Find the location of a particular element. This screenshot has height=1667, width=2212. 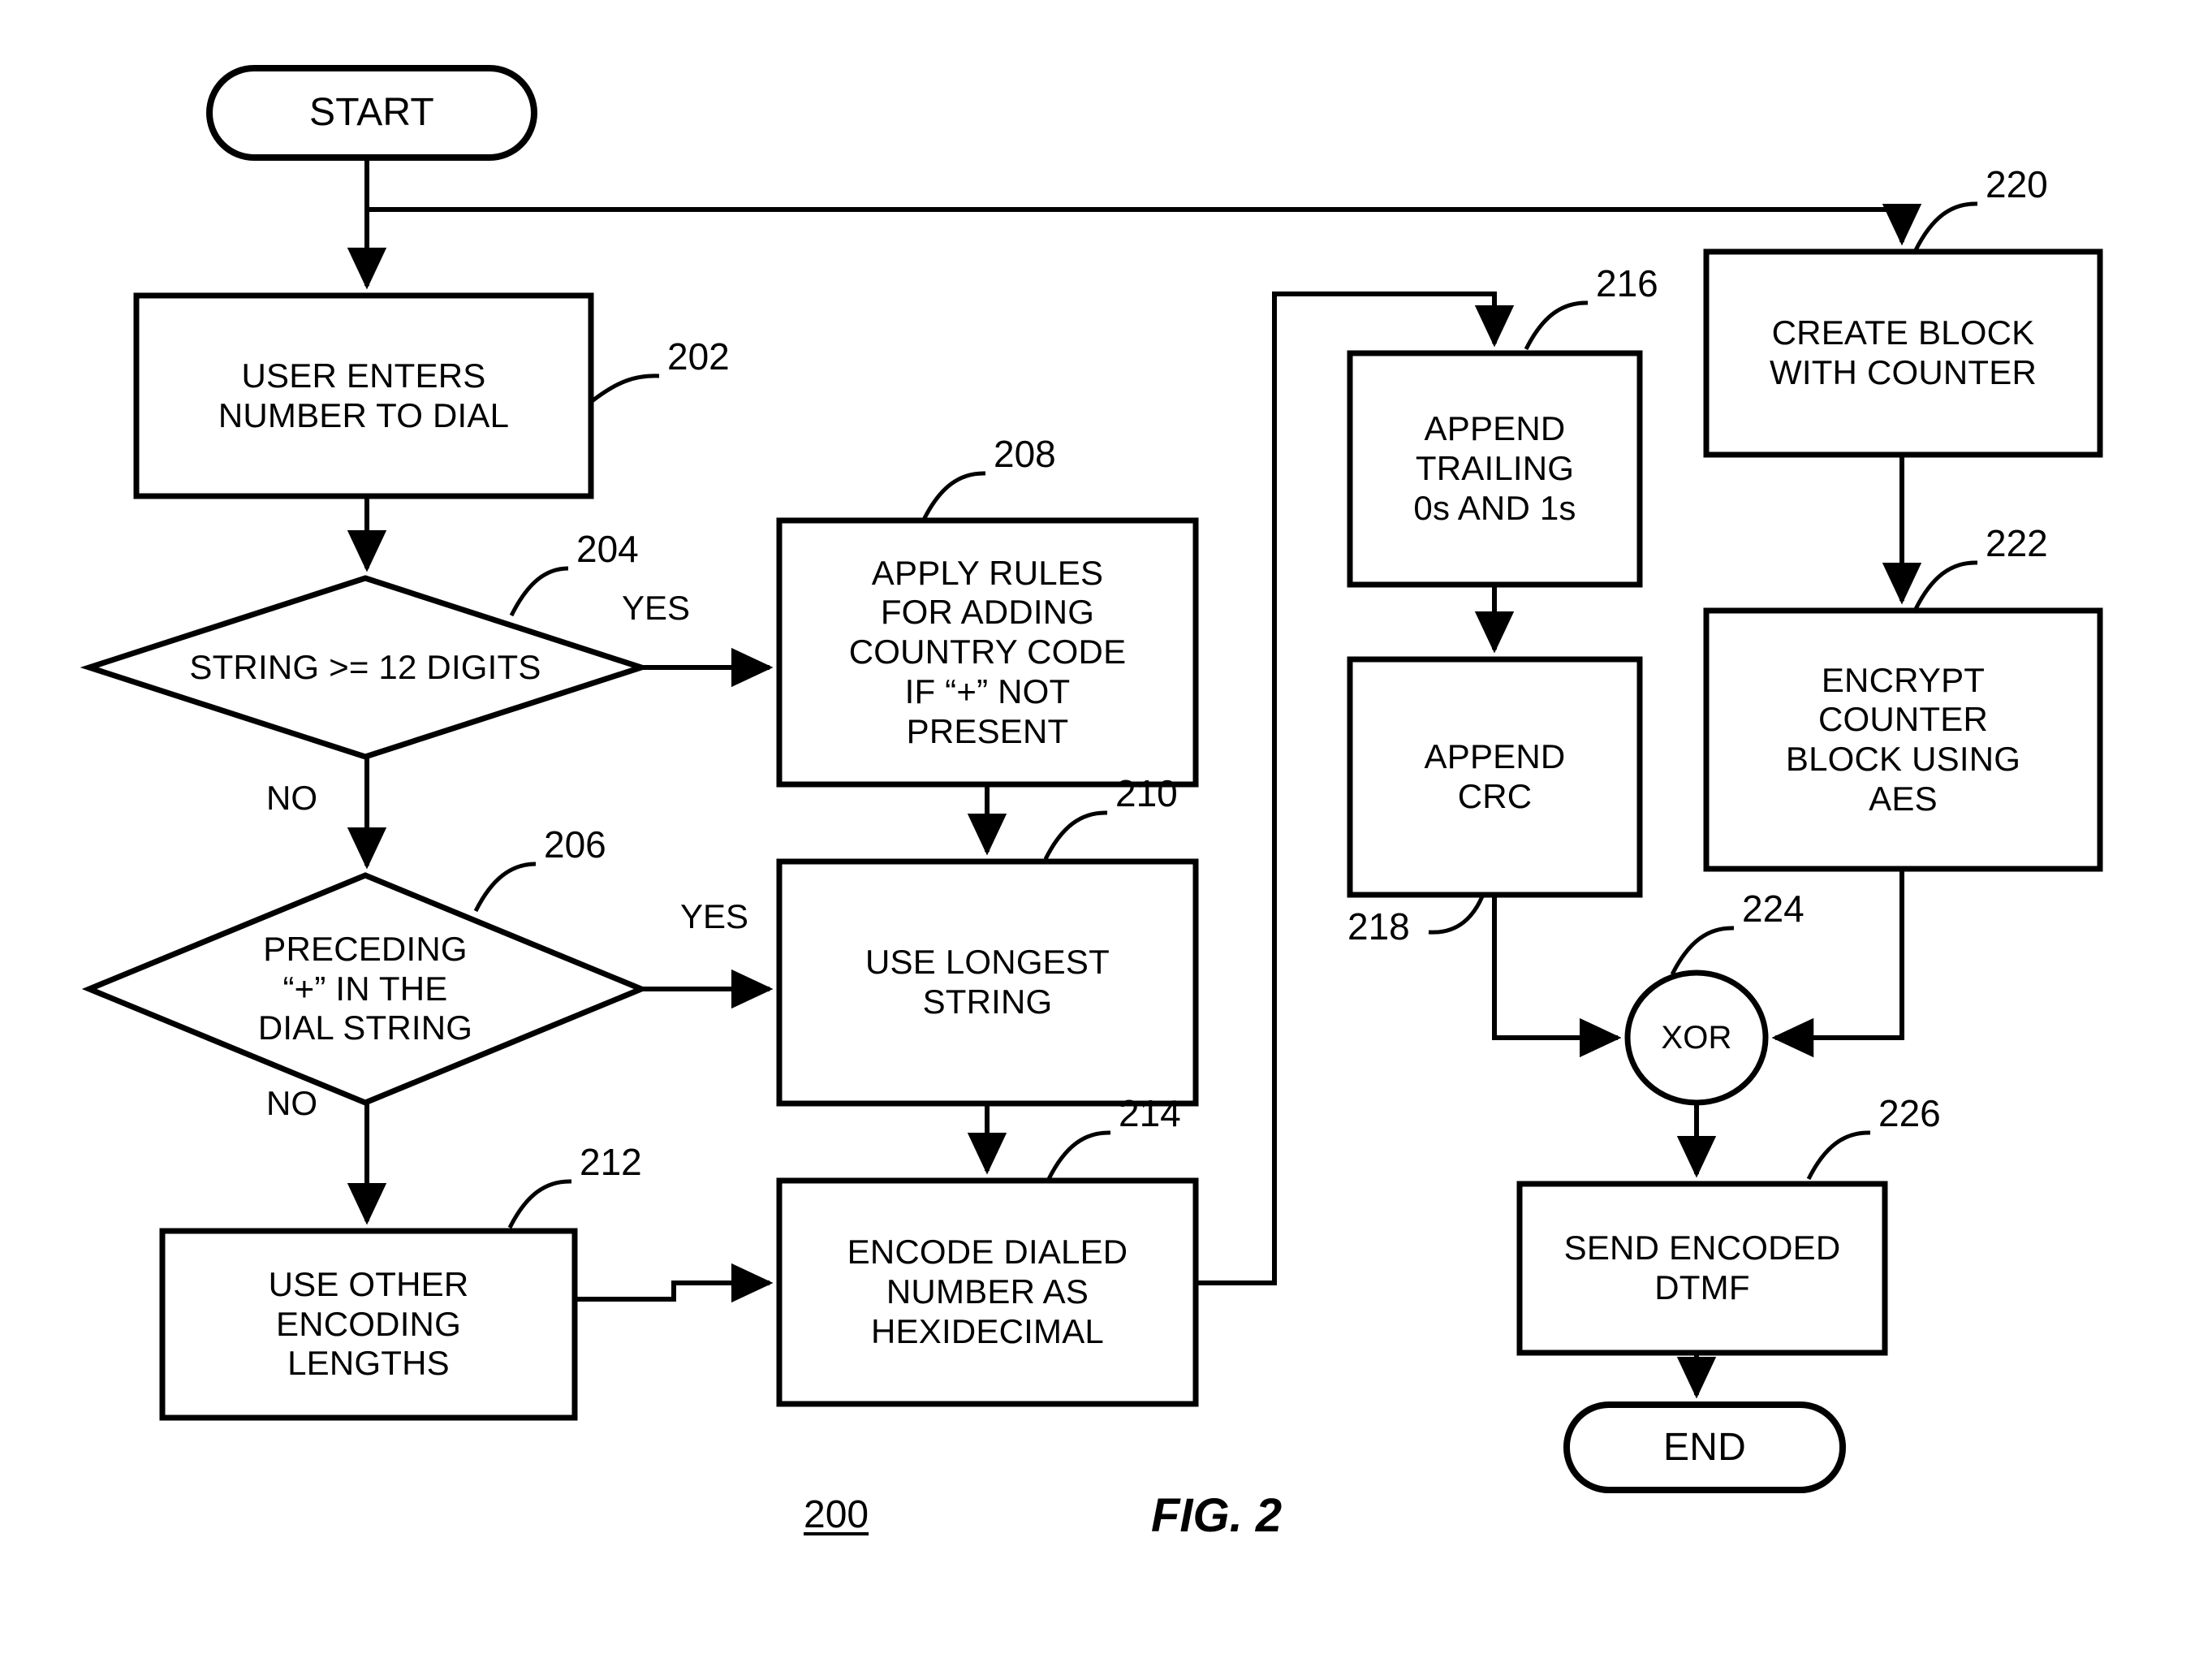

ref-numeral-204: 204 is located at coordinates (607, 549).